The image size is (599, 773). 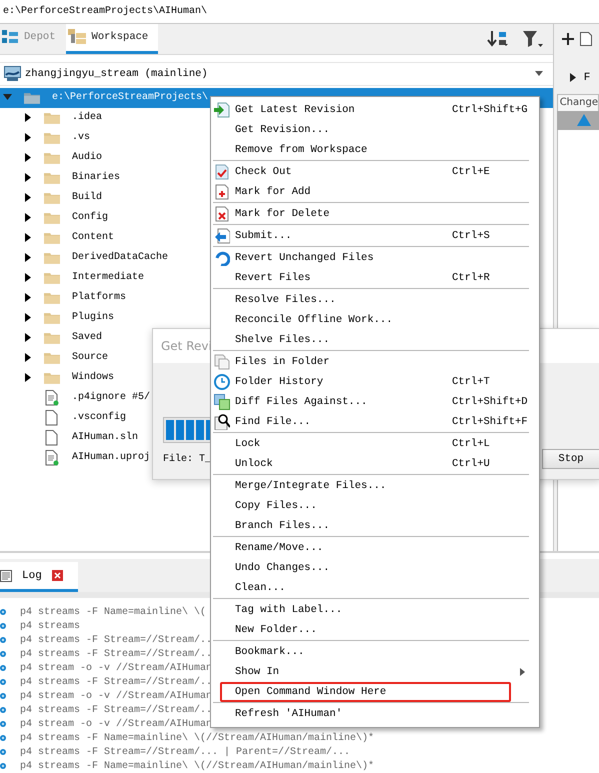 I want to click on log-entry: p4 streams, so click(x=50, y=626).